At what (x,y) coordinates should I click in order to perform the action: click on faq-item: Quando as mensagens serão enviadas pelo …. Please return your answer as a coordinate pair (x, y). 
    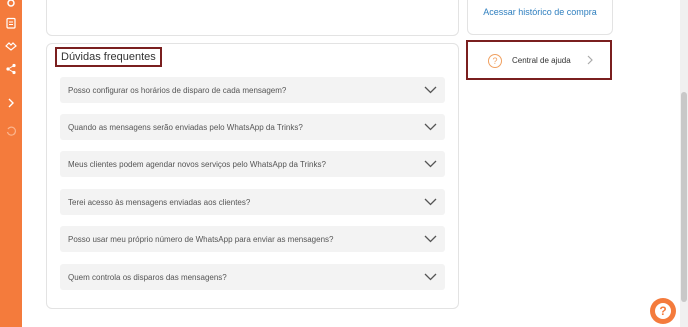
    Looking at the image, I should click on (252, 127).